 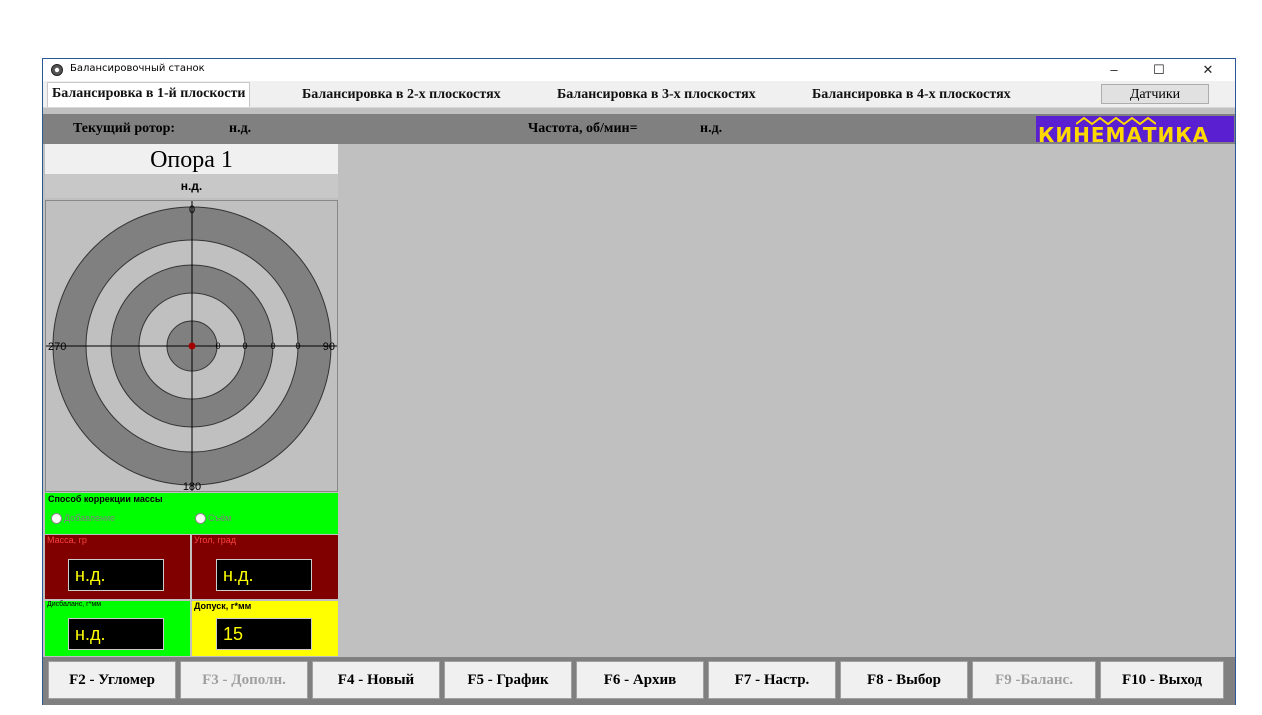 What do you see at coordinates (772, 680) in the screenshot?
I see `settings-button: F7 - Настр.` at bounding box center [772, 680].